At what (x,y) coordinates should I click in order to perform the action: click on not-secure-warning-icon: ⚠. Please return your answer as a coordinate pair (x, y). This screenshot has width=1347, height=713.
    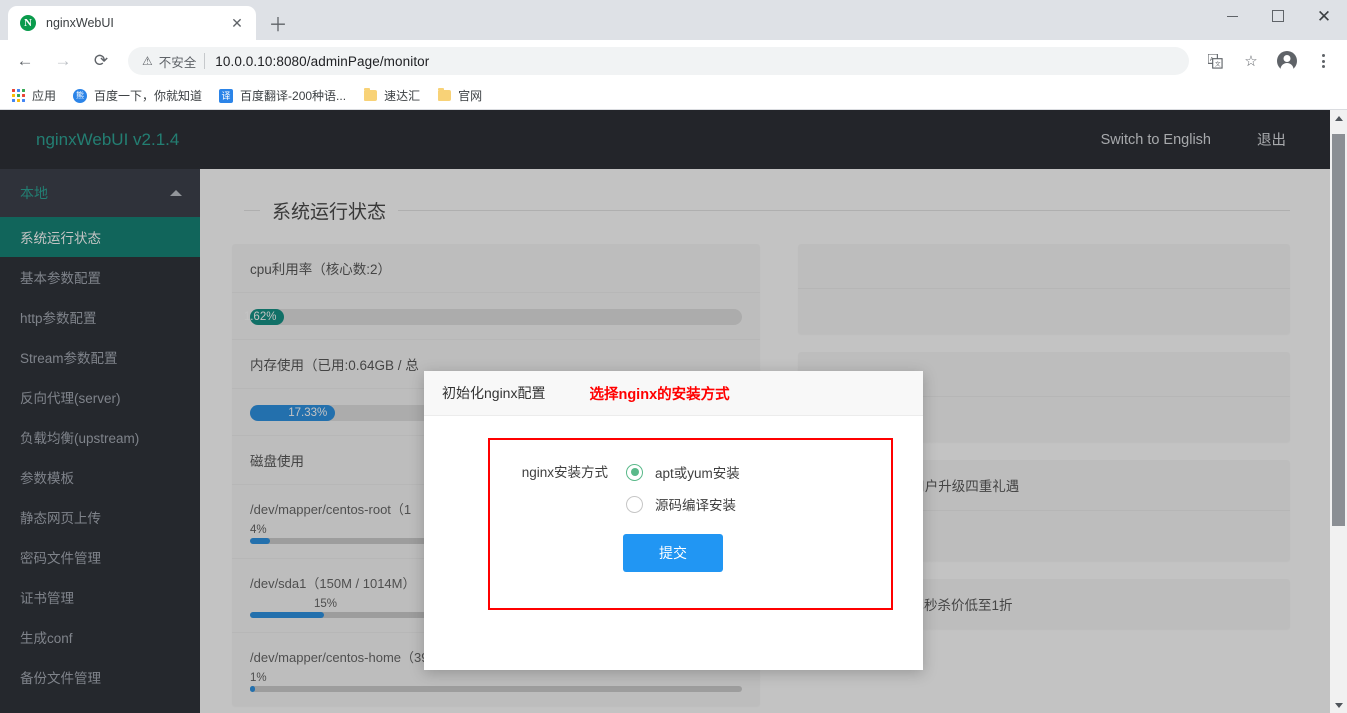
    Looking at the image, I should click on (147, 61).